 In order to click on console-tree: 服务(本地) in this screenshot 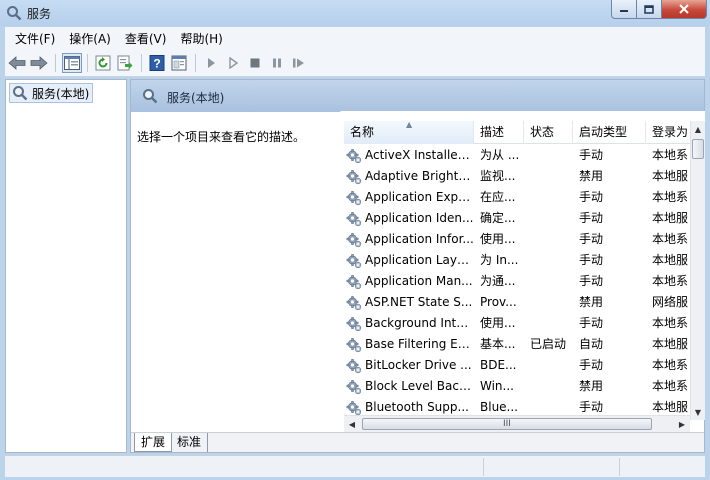, I will do `click(66, 266)`.